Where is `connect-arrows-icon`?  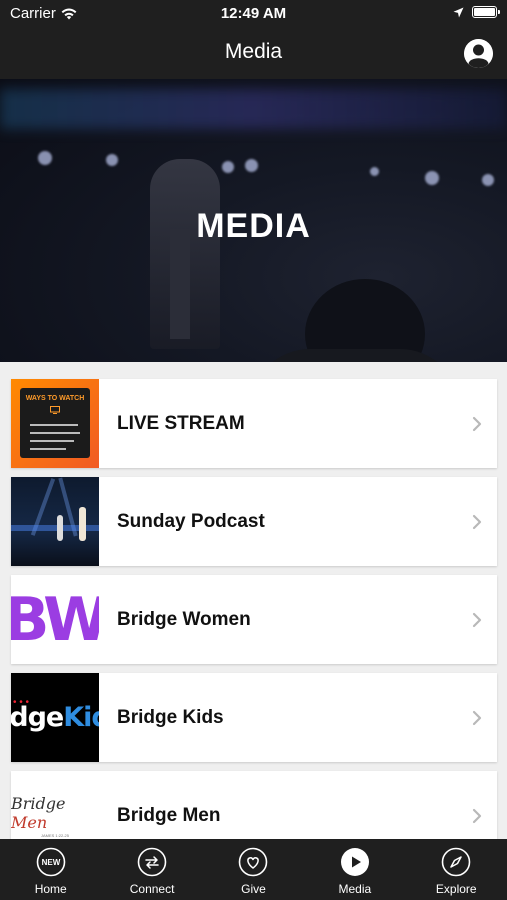
connect-arrows-icon is located at coordinates (152, 862).